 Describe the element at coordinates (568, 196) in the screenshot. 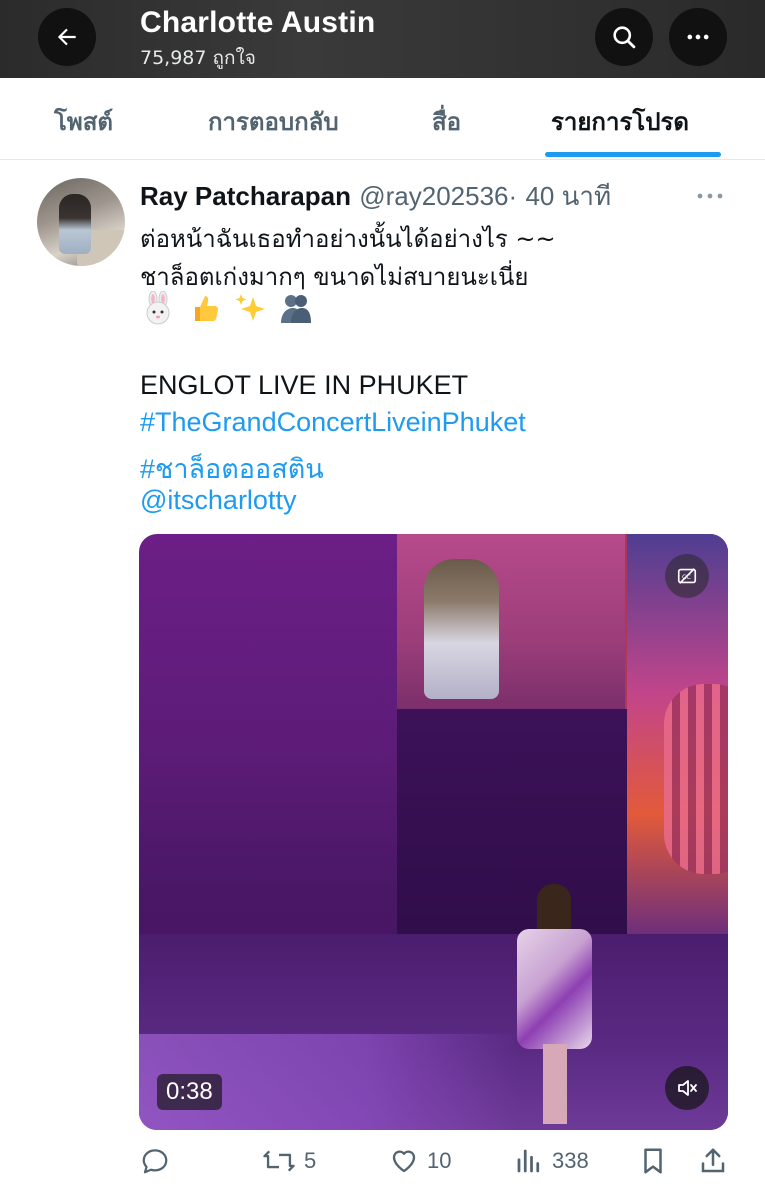

I see `tweet-time: 40 นาที` at that location.